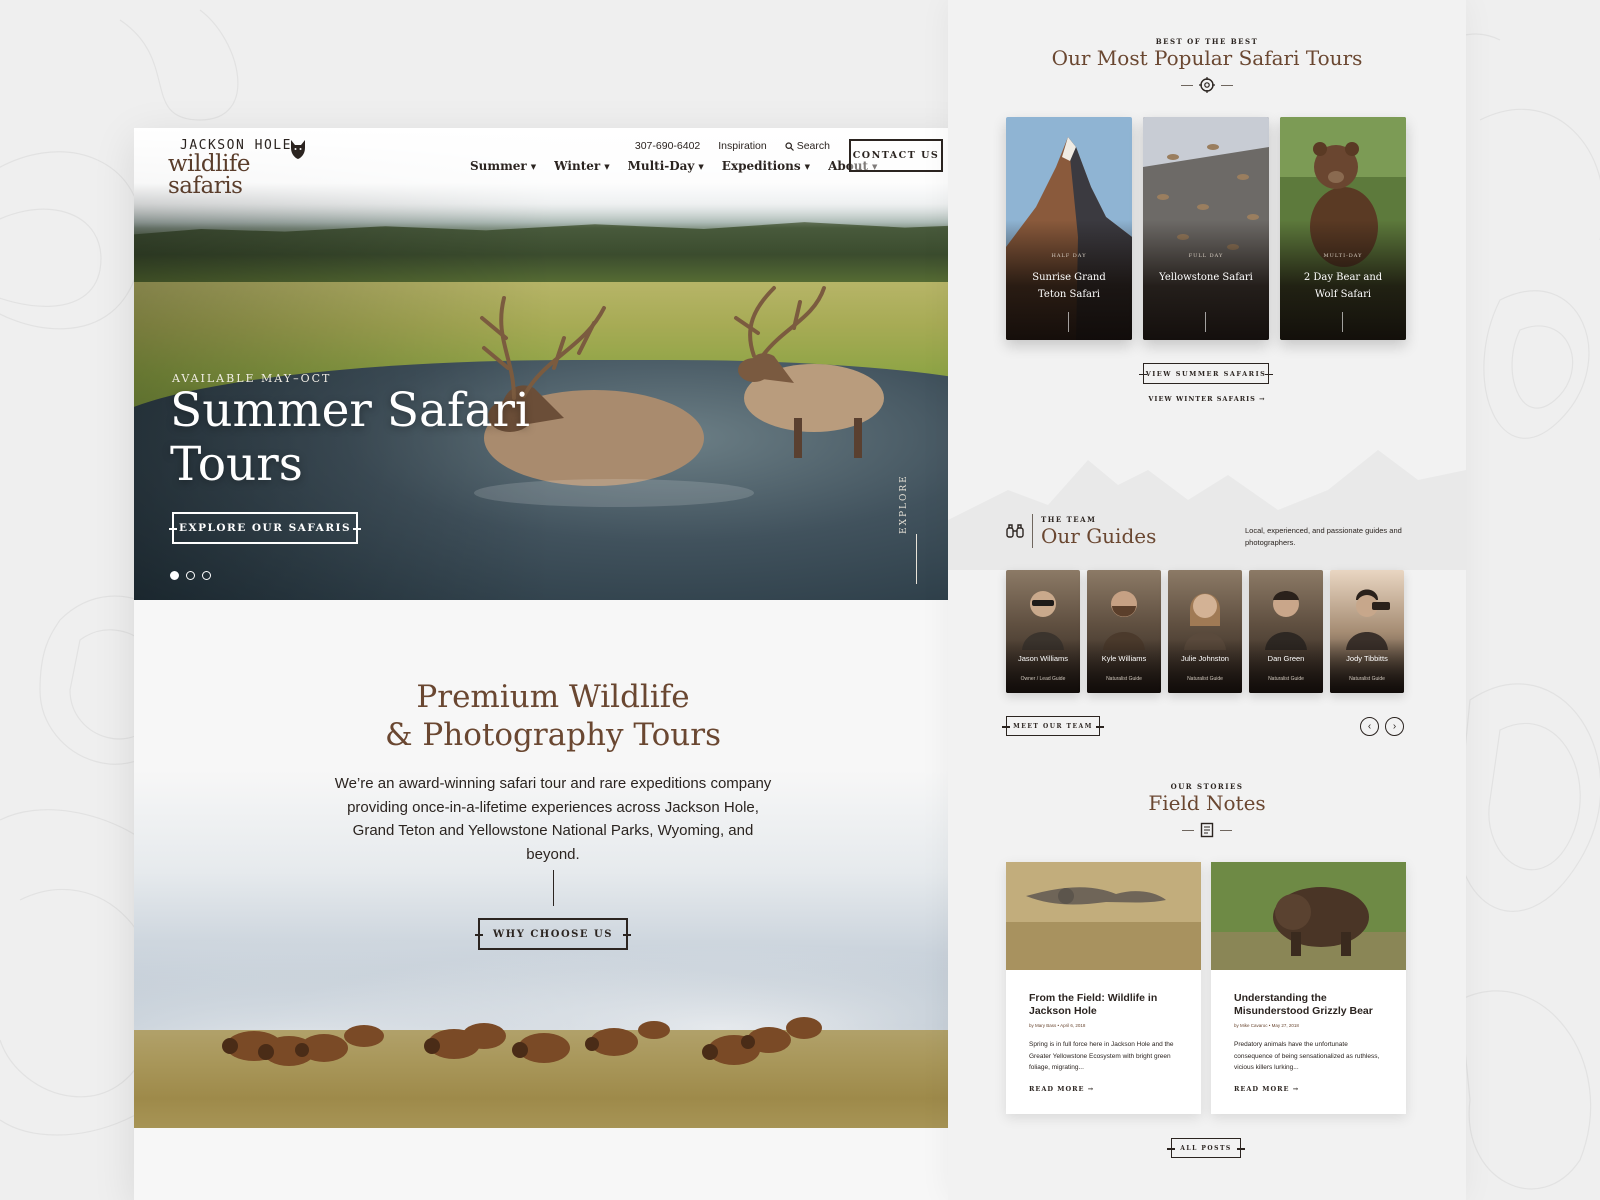 This screenshot has height=1200, width=1600. I want to click on nav-winter: Winter ▼, so click(581, 166).